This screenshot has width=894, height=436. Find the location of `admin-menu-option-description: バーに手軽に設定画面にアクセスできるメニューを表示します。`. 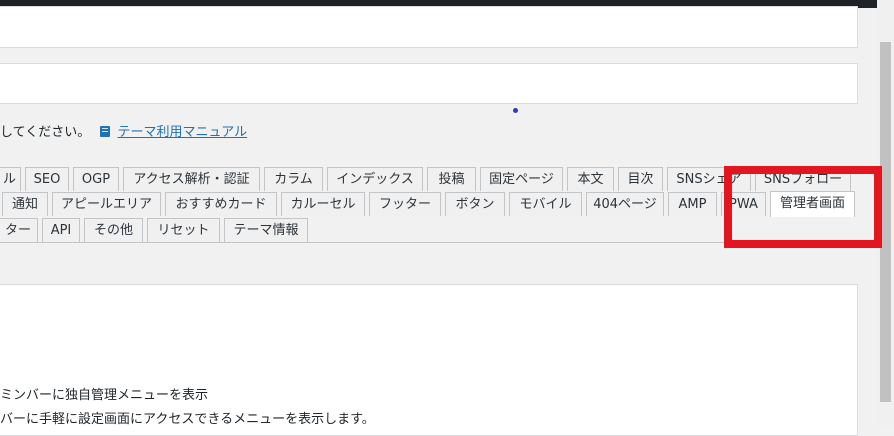

admin-menu-option-description: バーに手軽に設定画面にアクセスできるメニューを表示します。 is located at coordinates (187, 419).